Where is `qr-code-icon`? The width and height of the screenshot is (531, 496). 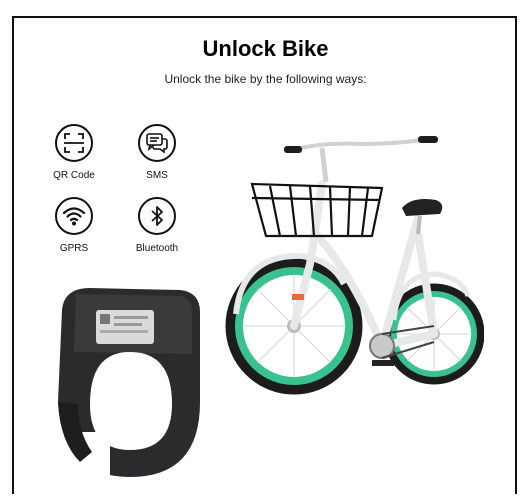
qr-code-icon is located at coordinates (74, 143).